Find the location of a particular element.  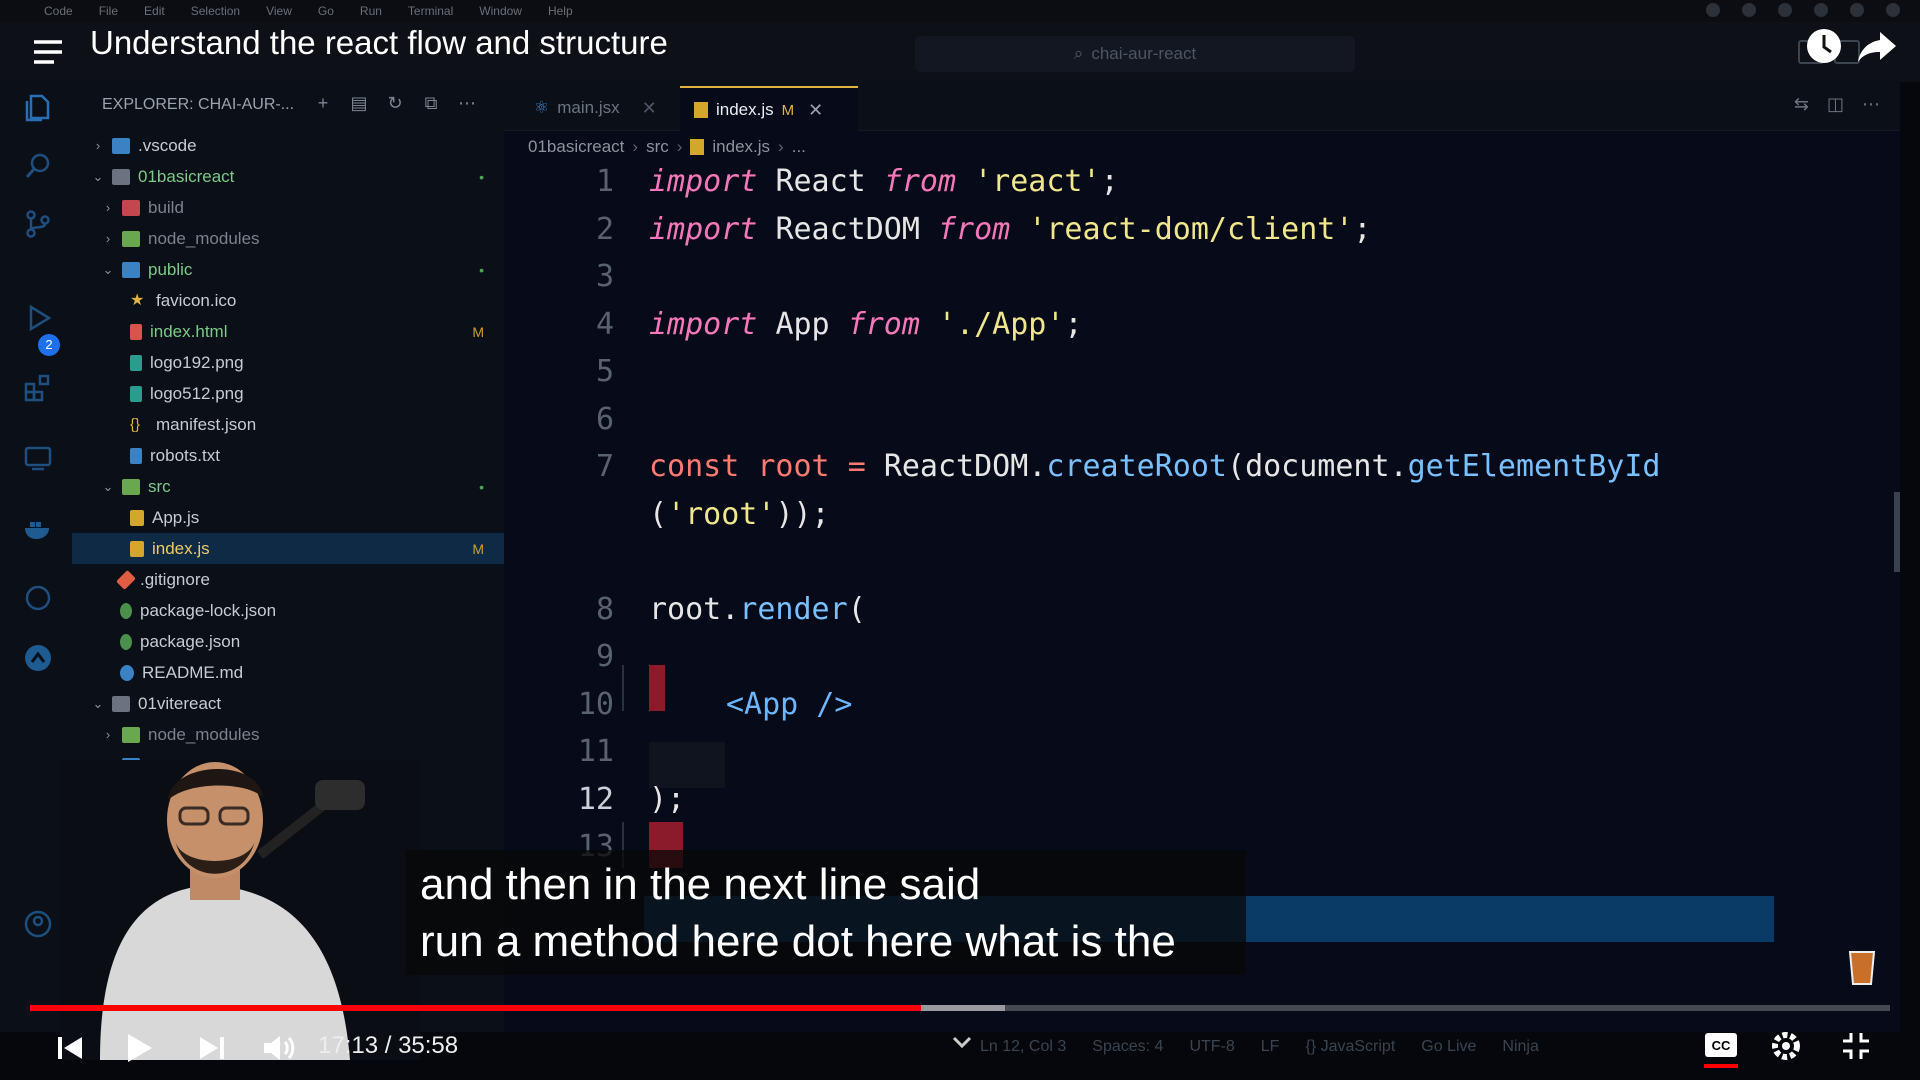

new-folder-icon: ▤ is located at coordinates (359, 103).